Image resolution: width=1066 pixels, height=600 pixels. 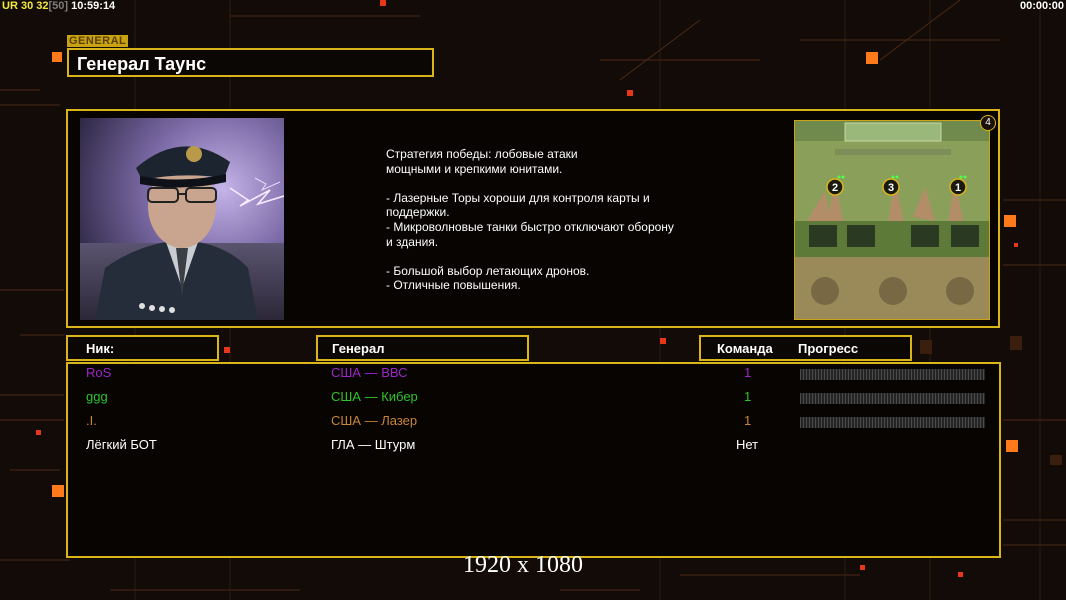 What do you see at coordinates (182, 219) in the screenshot?
I see `general-portrait` at bounding box center [182, 219].